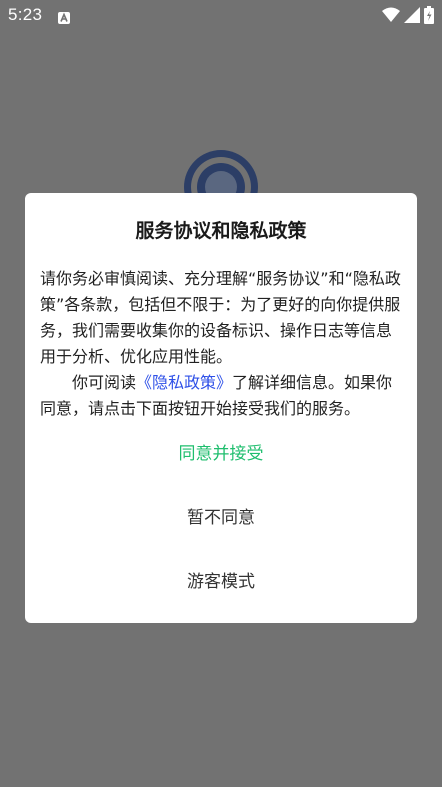  What do you see at coordinates (25, 14) in the screenshot?
I see `status-time: 5:23` at bounding box center [25, 14].